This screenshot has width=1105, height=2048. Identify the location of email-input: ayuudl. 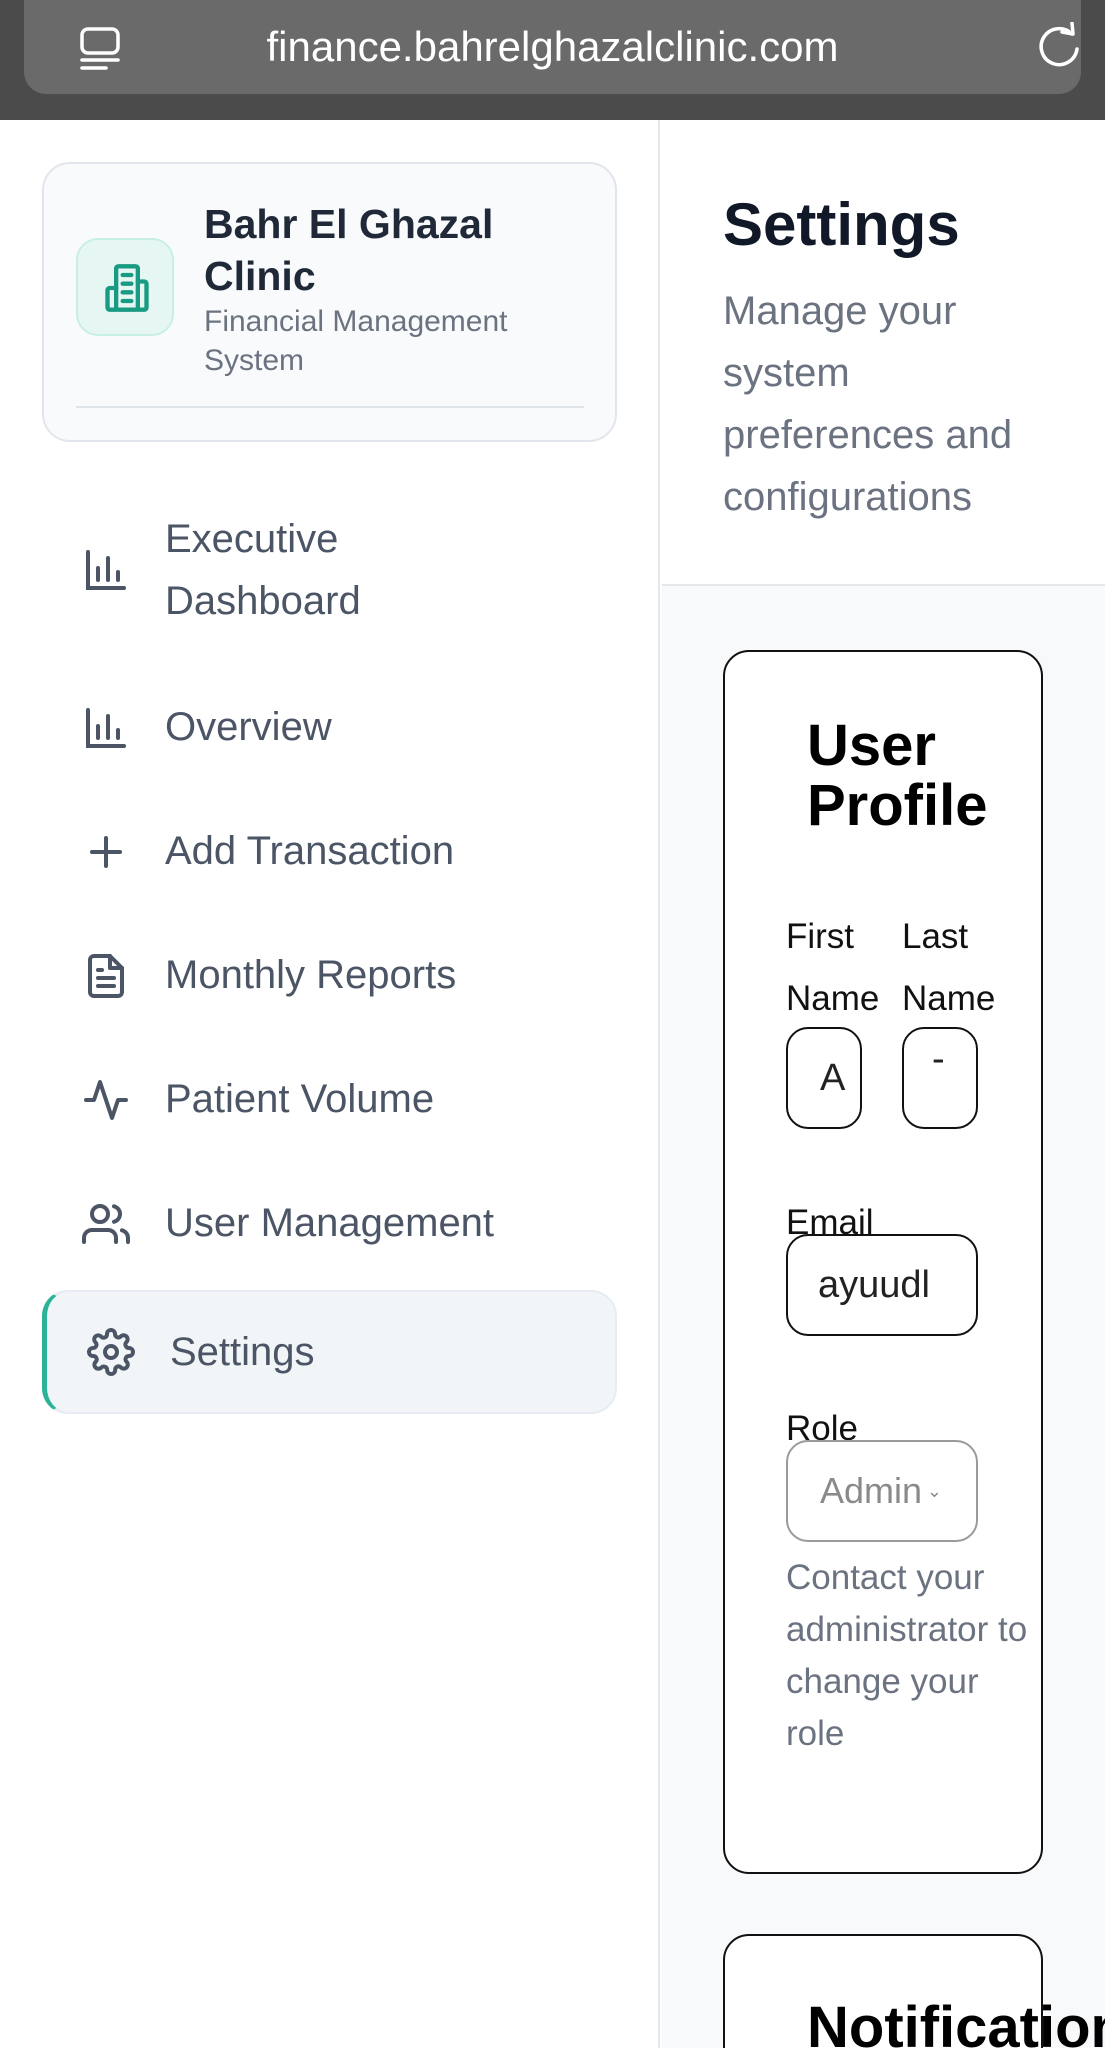
(882, 1285).